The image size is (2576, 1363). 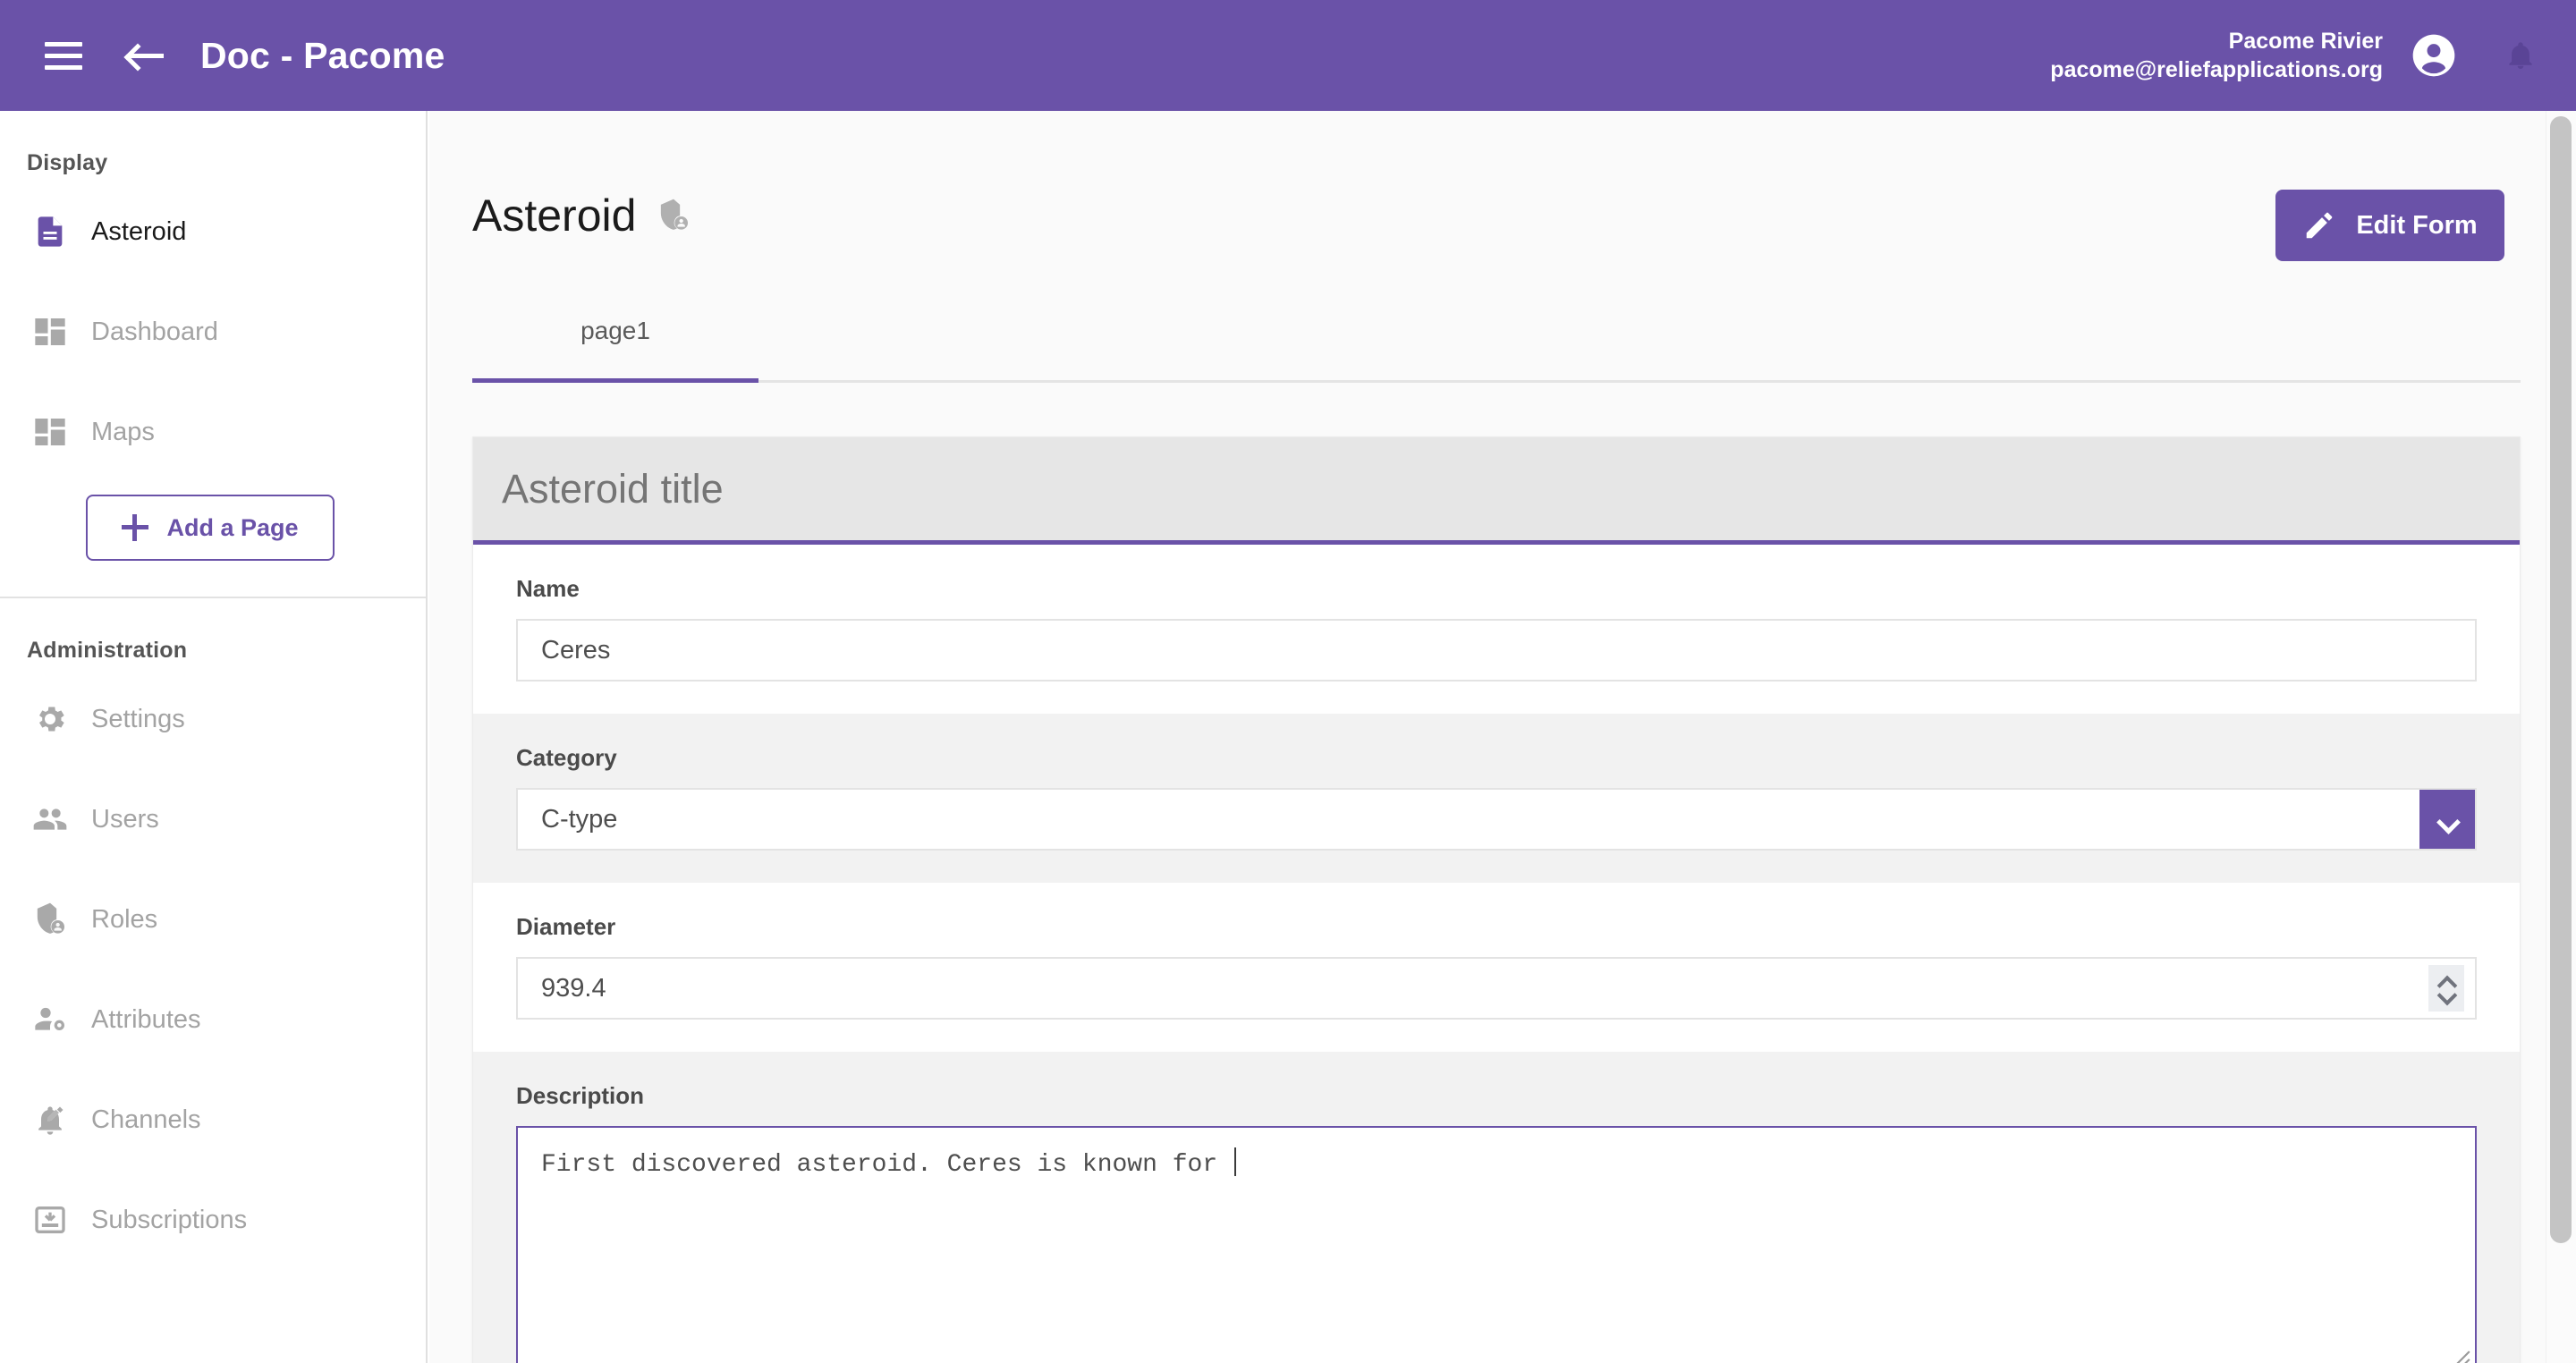 What do you see at coordinates (322, 55) in the screenshot?
I see `app-title: Doc - Pacome` at bounding box center [322, 55].